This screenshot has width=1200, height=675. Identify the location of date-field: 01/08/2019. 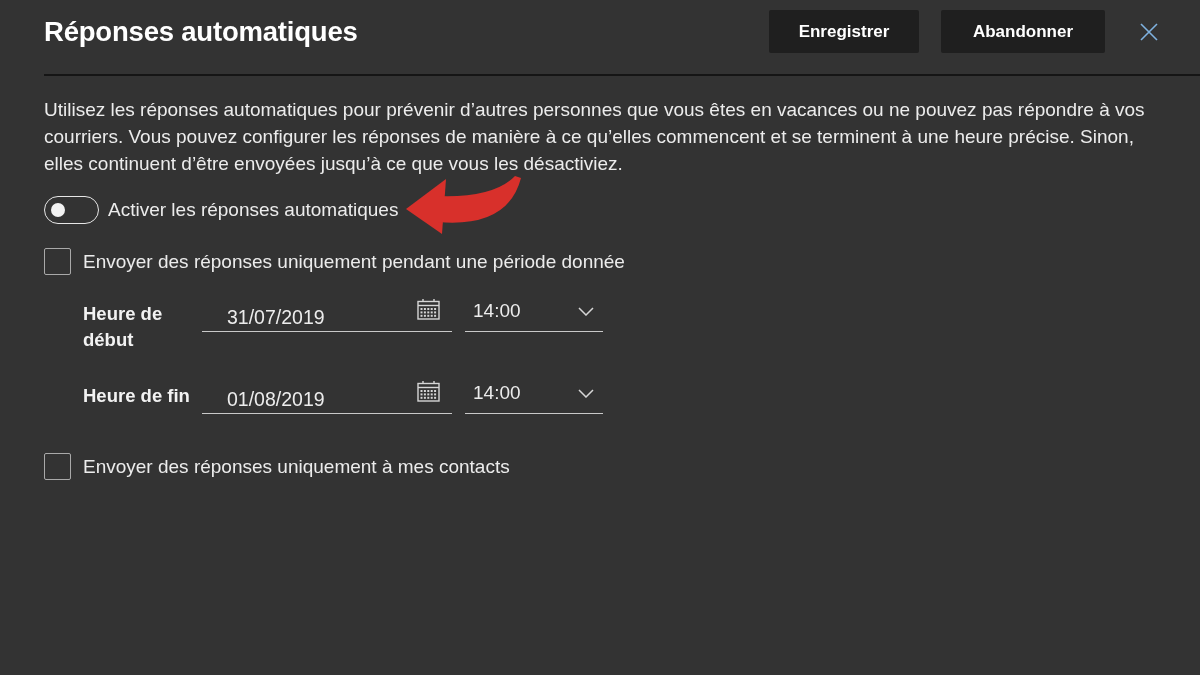
(327, 396).